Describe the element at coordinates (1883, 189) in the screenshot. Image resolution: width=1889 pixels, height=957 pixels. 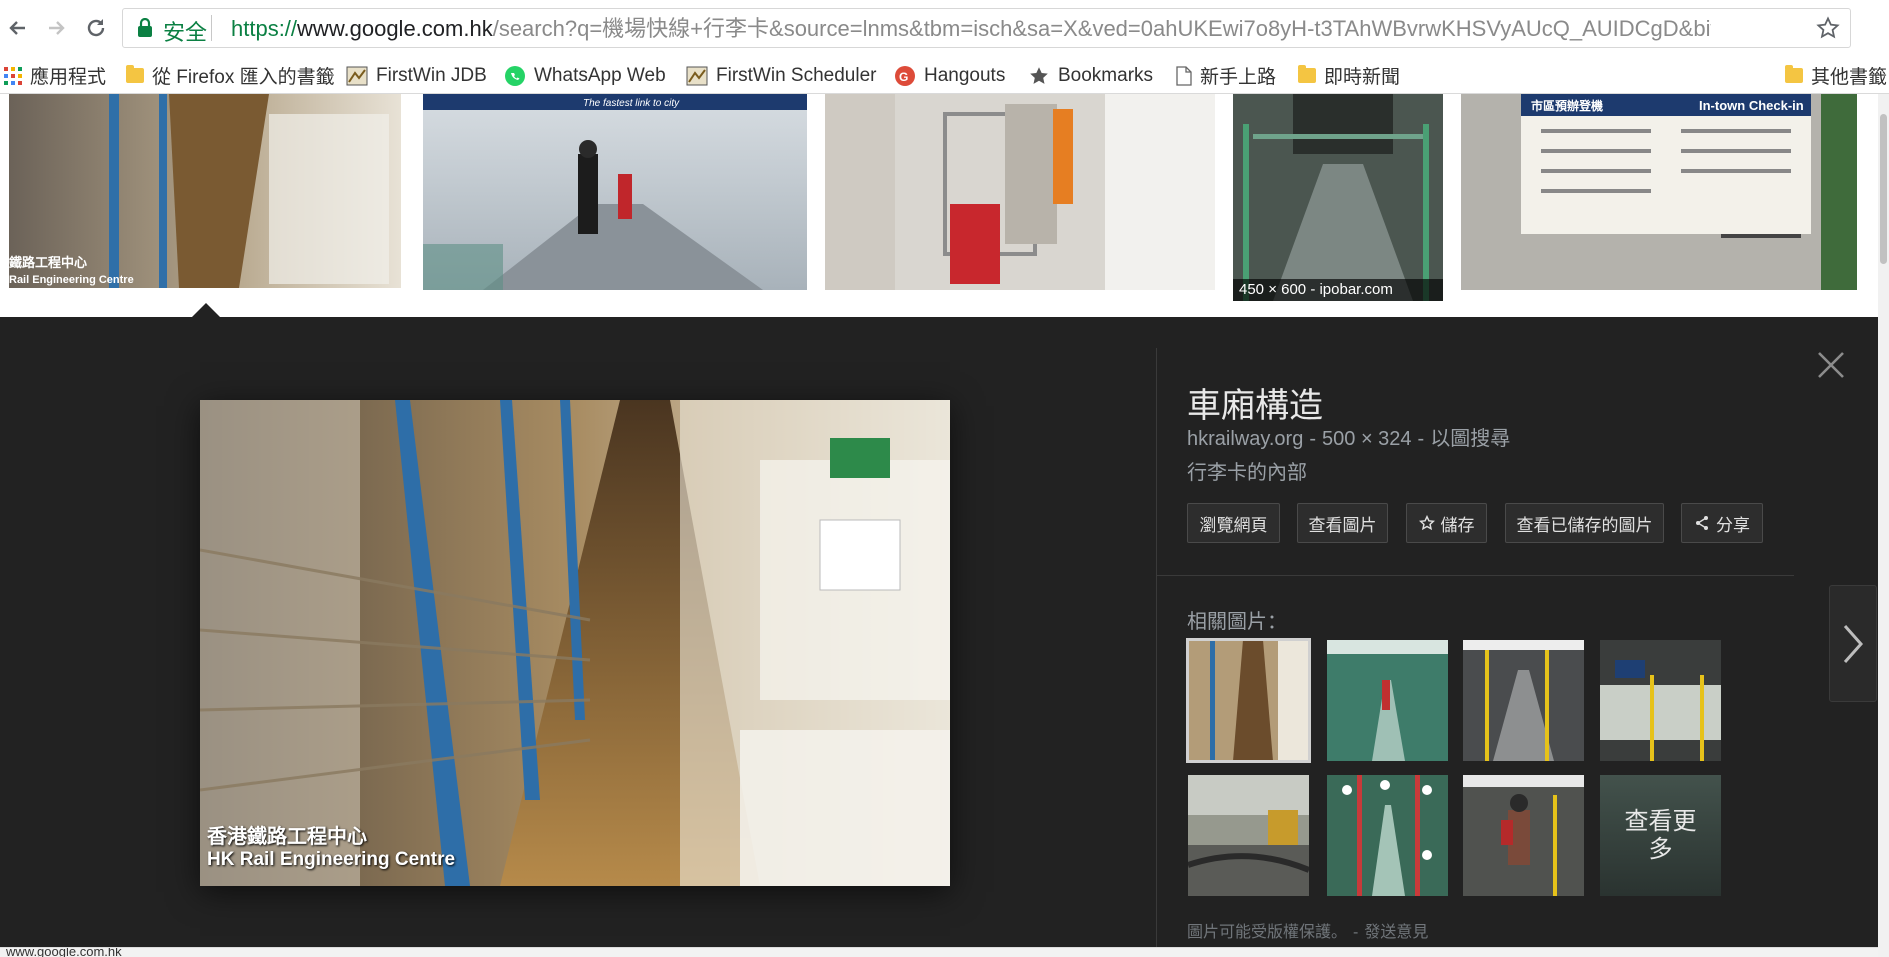
I see `page-scrollbar-thumb` at that location.